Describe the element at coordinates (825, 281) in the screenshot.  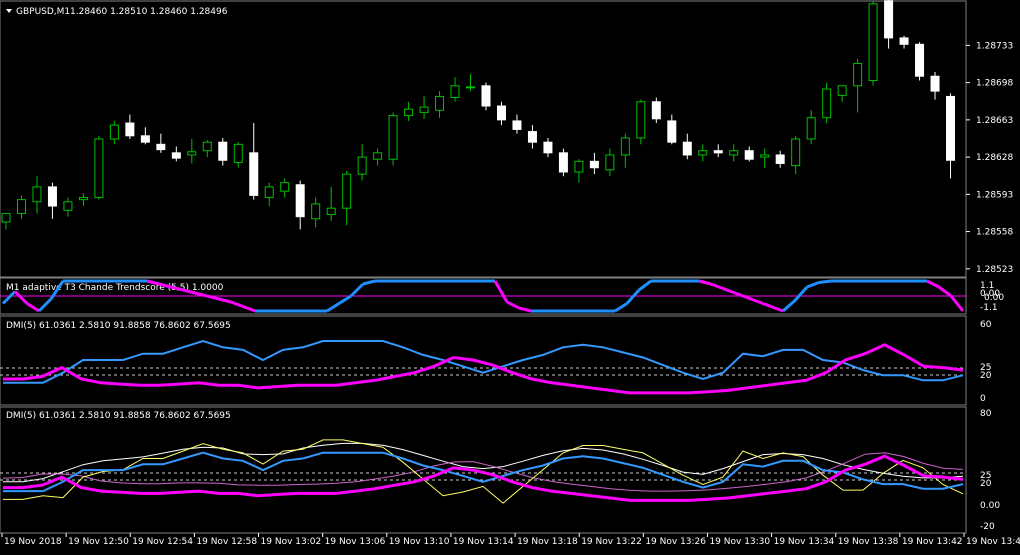
I see `trendscore-segment` at that location.